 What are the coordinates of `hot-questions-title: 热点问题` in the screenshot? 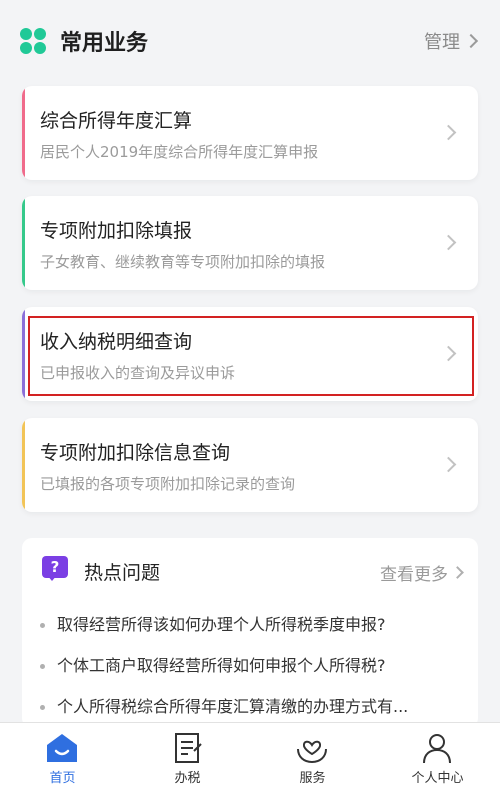 It's located at (122, 573).